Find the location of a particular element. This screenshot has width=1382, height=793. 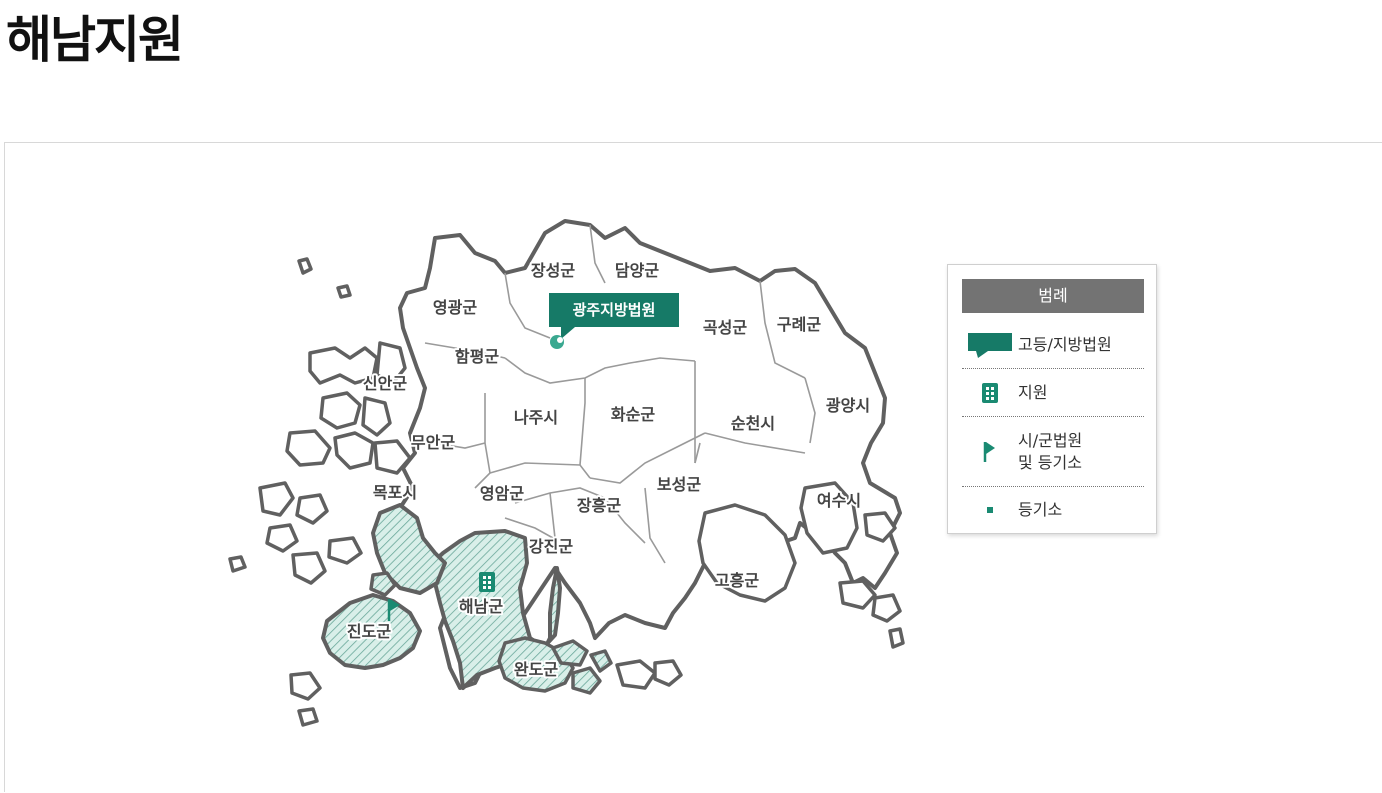

label-damyang: 담양군 is located at coordinates (637, 270).